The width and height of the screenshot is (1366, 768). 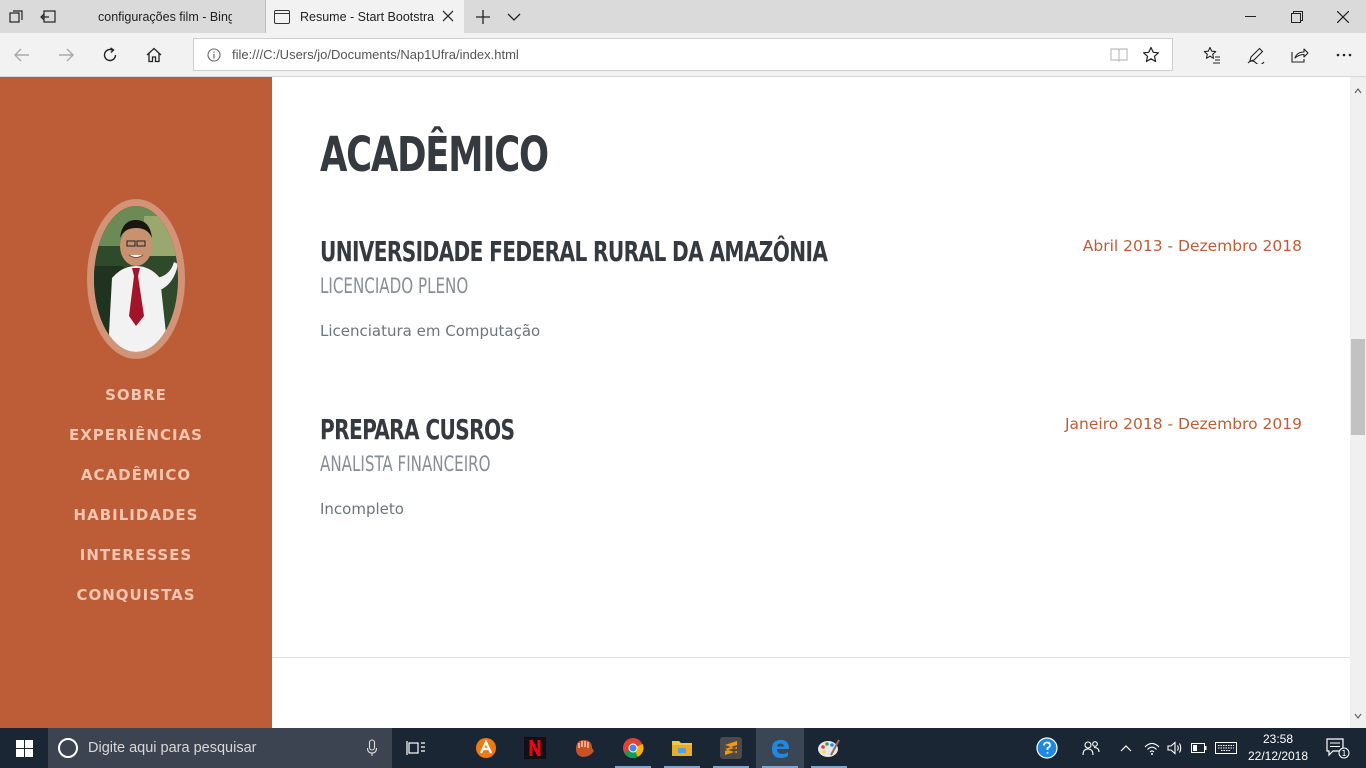 I want to click on search-placeholder: Digite aqui para pesquisar, so click(x=172, y=748).